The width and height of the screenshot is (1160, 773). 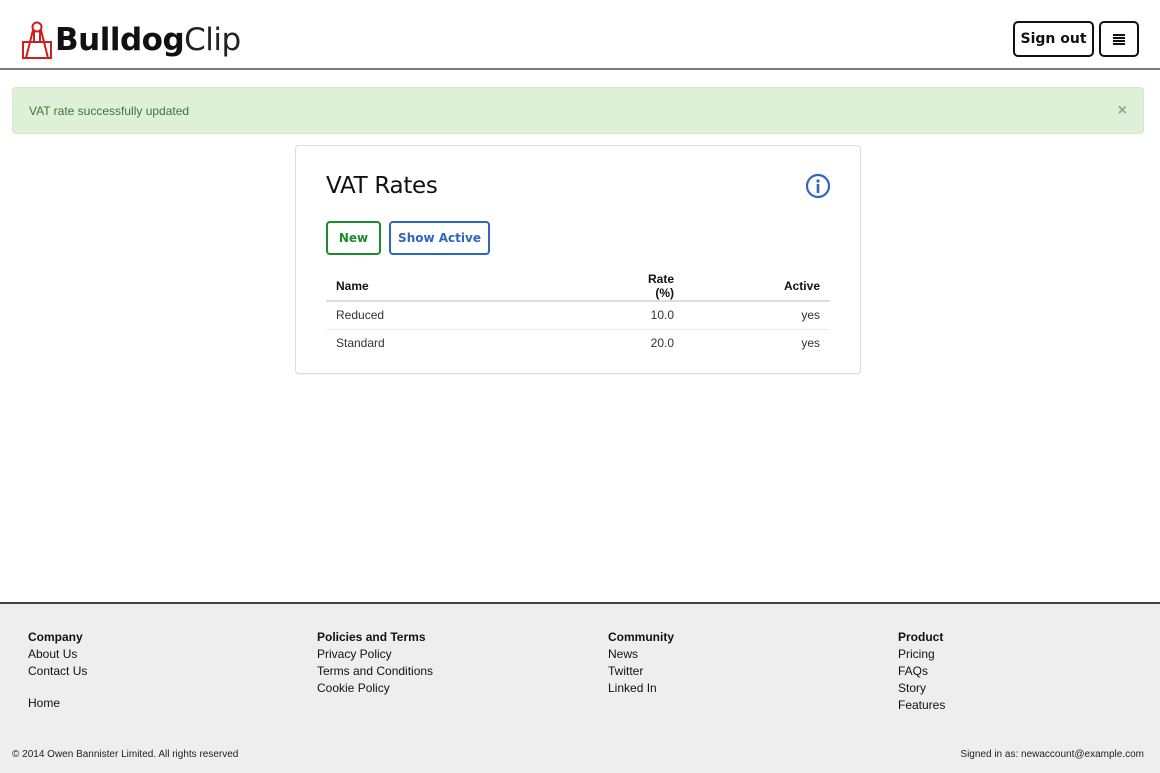 What do you see at coordinates (382, 186) in the screenshot?
I see `page-title: VAT Rates` at bounding box center [382, 186].